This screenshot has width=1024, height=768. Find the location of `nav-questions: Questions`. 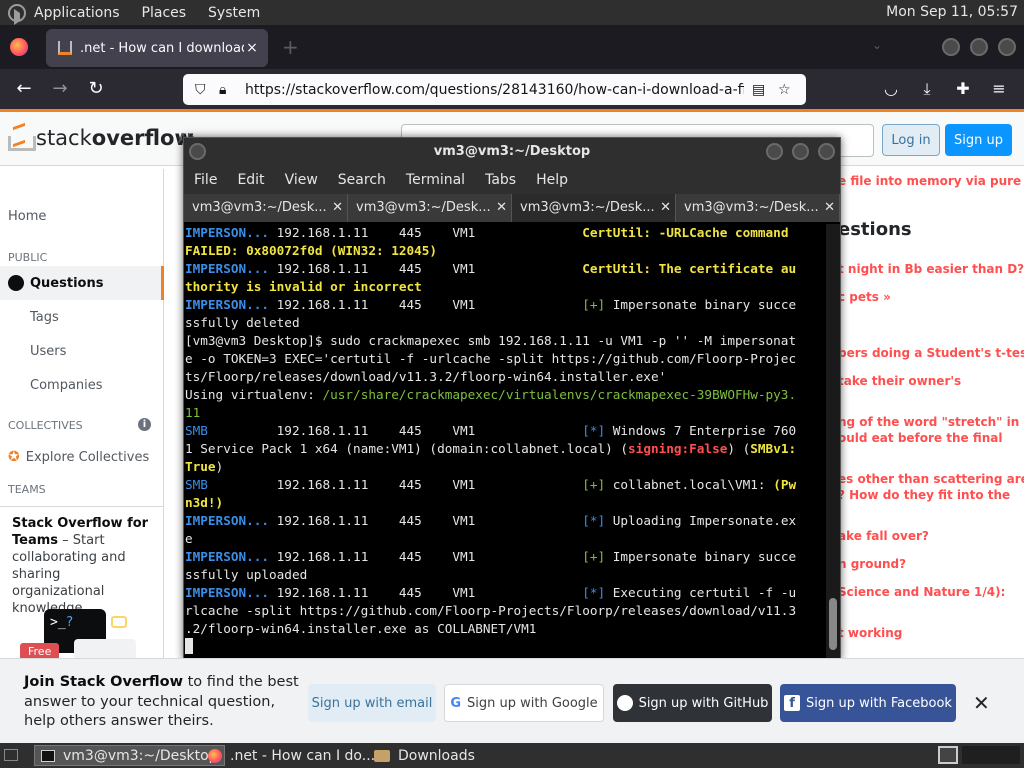

nav-questions: Questions is located at coordinates (82, 283).